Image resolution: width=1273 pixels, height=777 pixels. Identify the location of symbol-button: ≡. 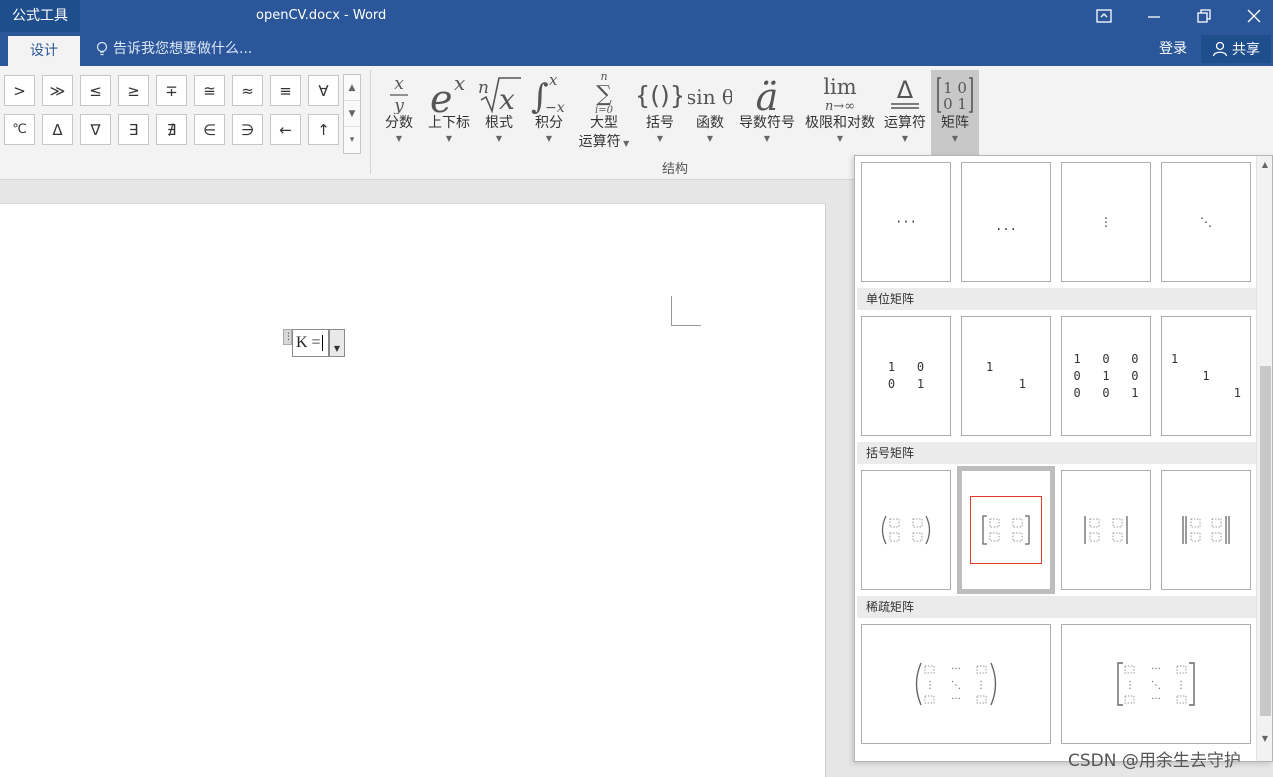
(285, 90).